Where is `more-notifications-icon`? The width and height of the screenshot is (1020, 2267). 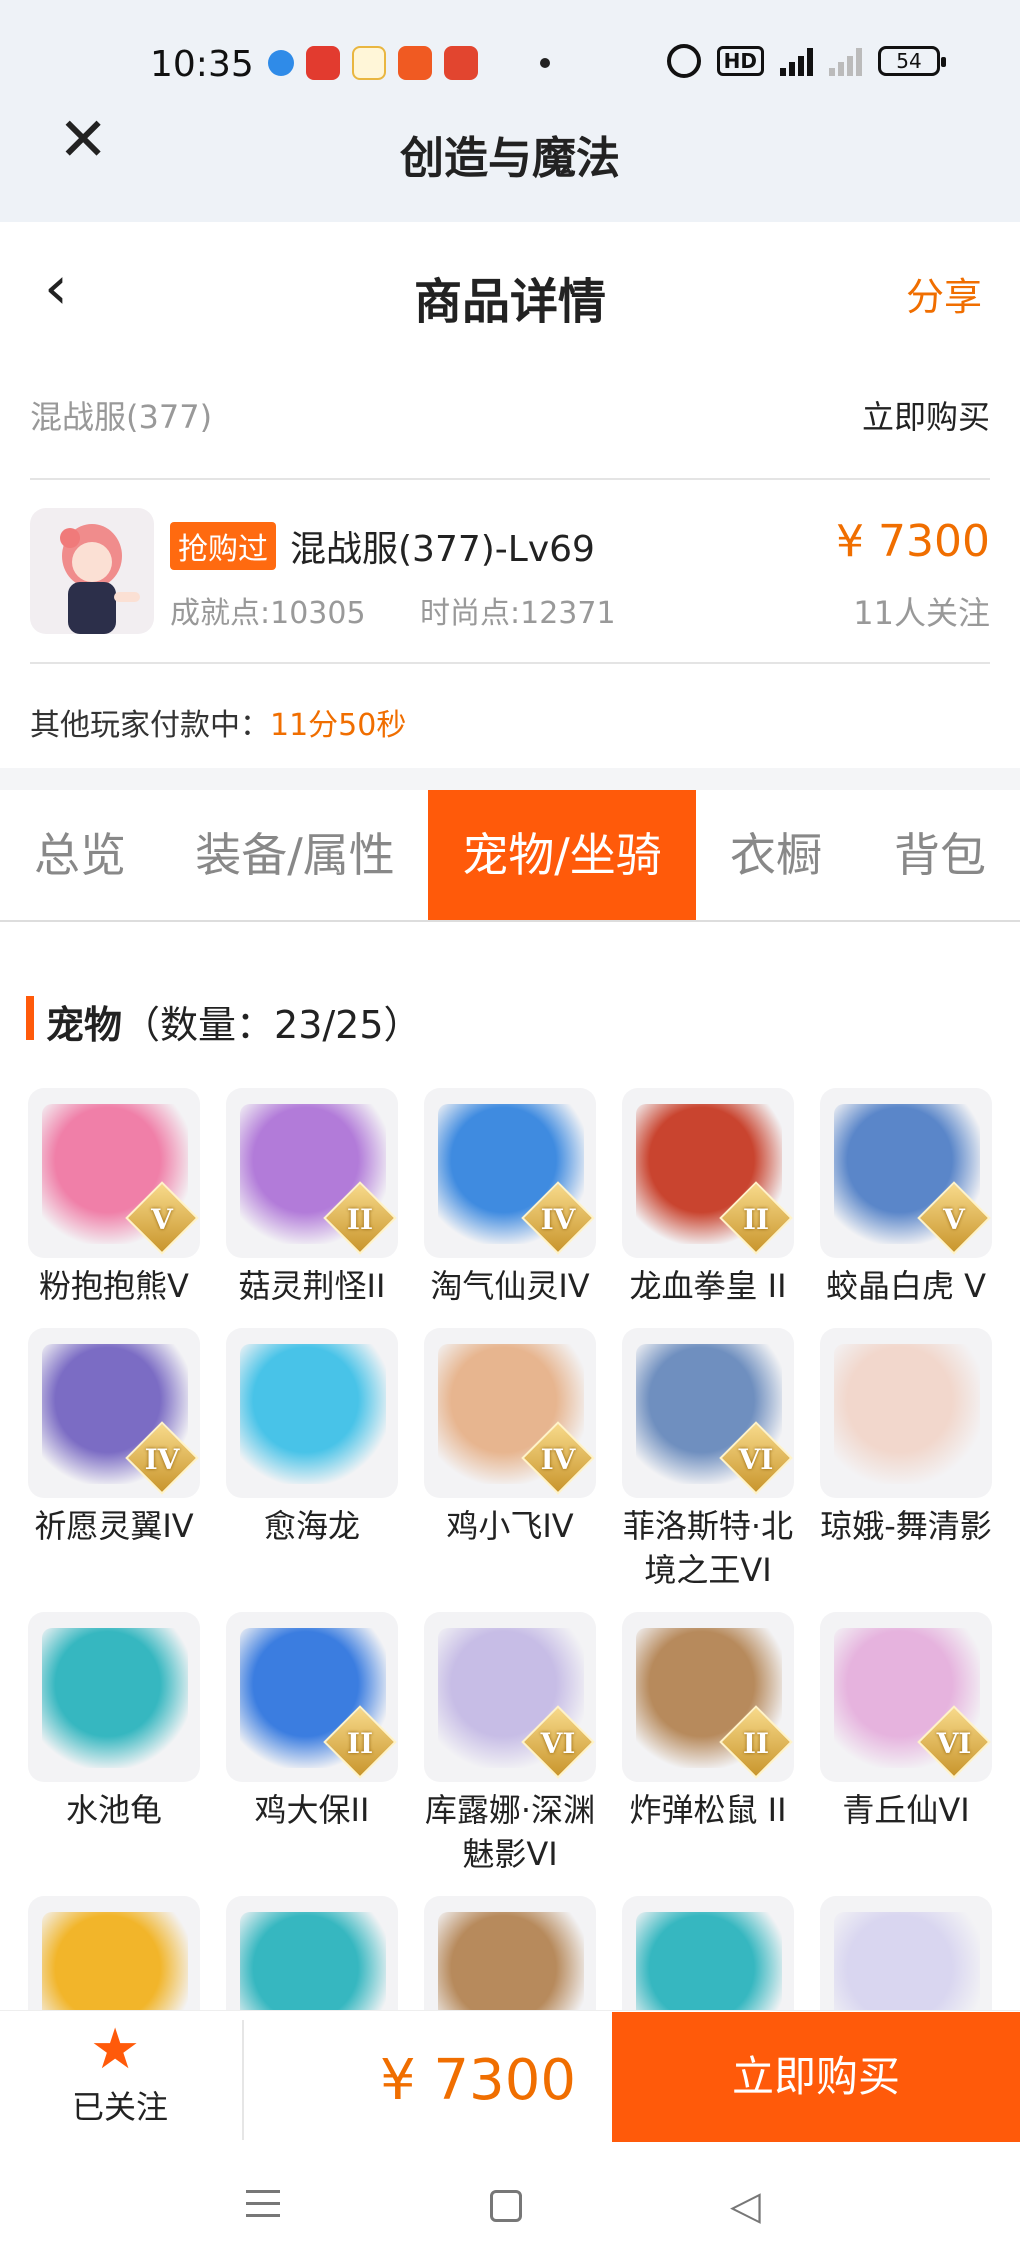 more-notifications-icon is located at coordinates (545, 63).